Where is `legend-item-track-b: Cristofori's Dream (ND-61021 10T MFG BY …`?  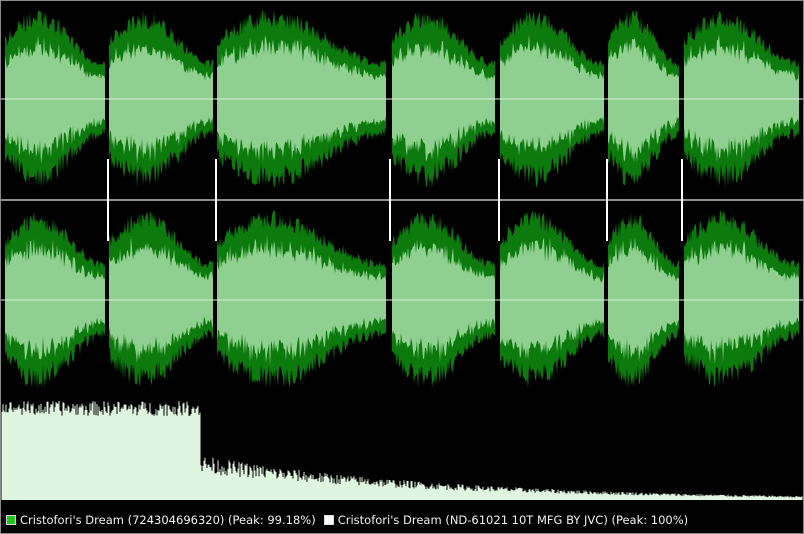
legend-item-track-b: Cristofori's Dream (ND-61021 10T MFG BY … is located at coordinates (506, 520).